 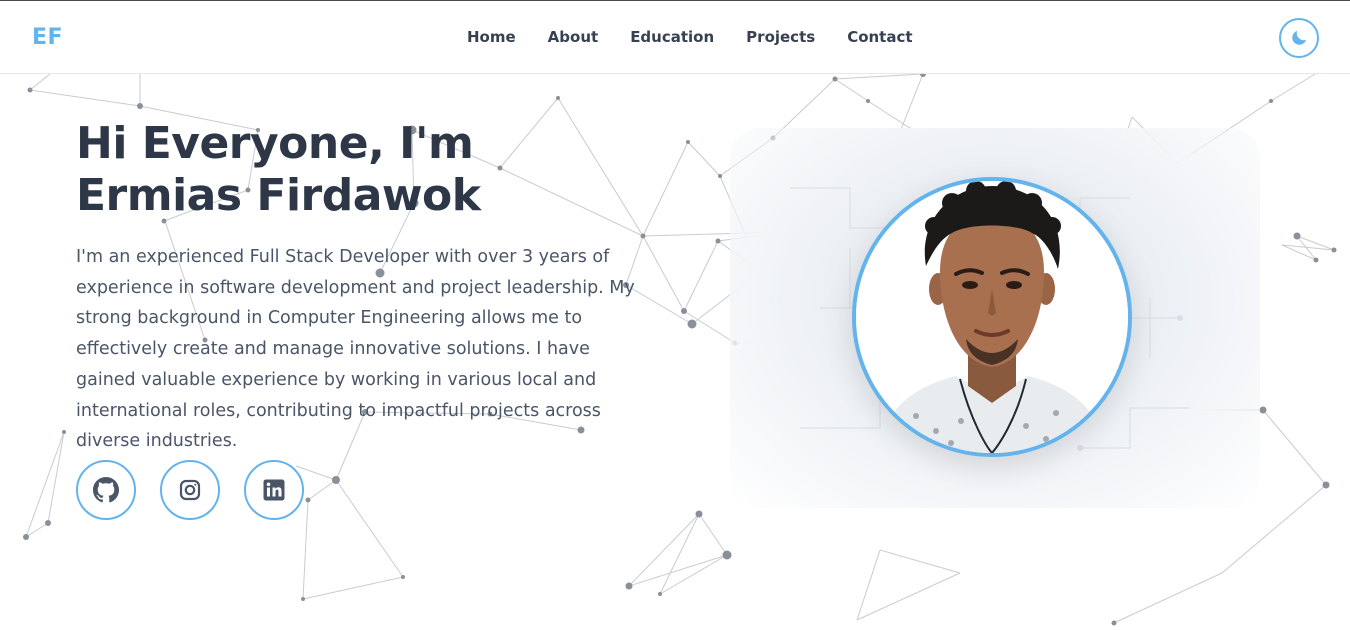 I want to click on nav-links: Home About Education Projects Contact, so click(x=690, y=37).